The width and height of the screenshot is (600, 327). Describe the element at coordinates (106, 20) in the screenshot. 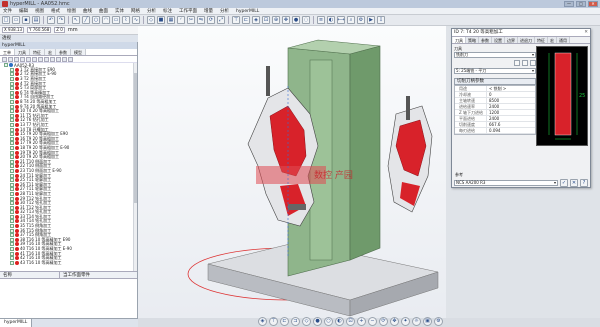

I see `arc-icon: ◠` at that location.